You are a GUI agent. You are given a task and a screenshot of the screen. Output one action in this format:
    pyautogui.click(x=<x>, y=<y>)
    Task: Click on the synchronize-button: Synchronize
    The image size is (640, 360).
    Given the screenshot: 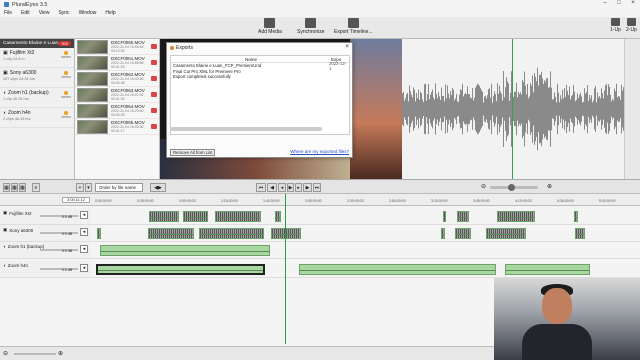 What is the action you would take?
    pyautogui.click(x=311, y=26)
    